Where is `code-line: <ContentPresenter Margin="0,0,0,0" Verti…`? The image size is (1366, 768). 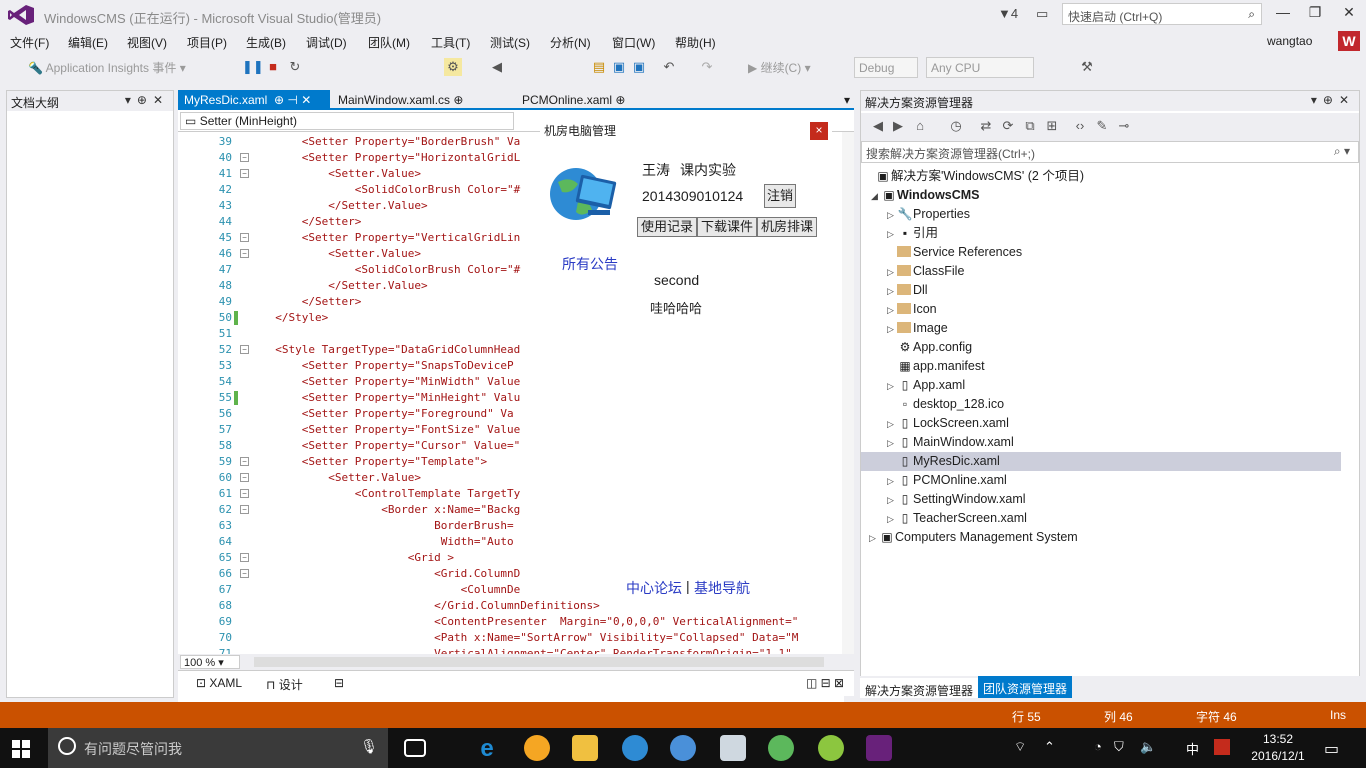 code-line: <ContentPresenter Margin="0,0,0,0" Verti… is located at coordinates (530, 622).